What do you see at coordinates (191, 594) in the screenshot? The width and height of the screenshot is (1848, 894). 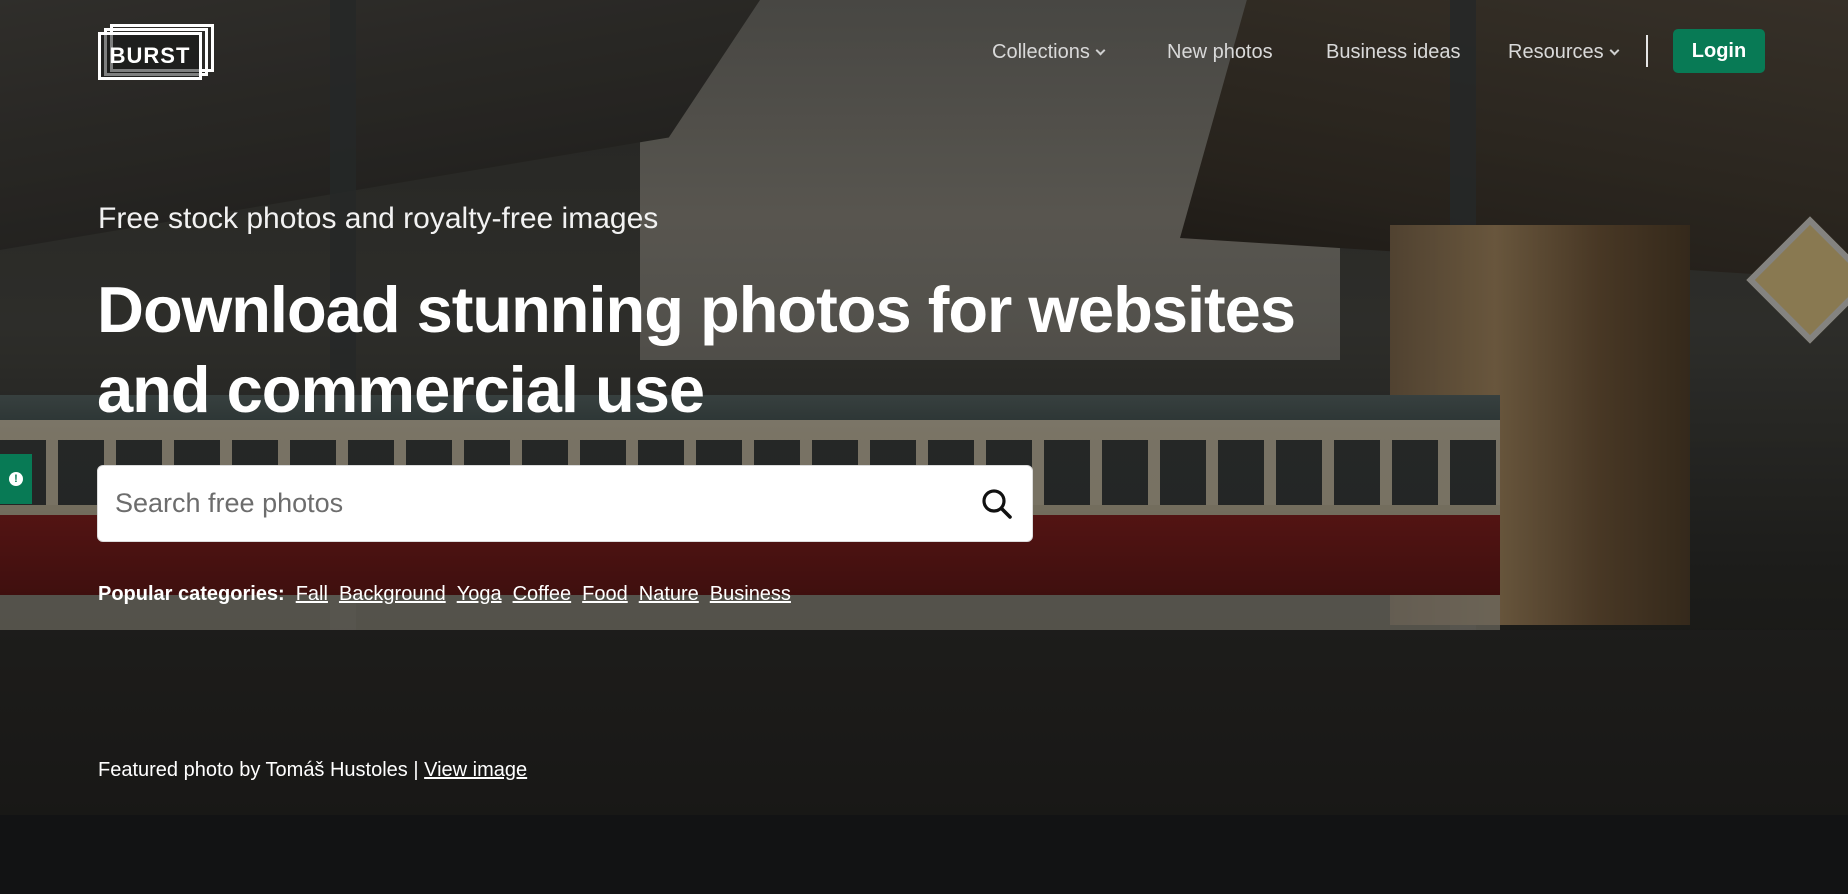 I see `popular-categories-label: Popular categories:` at bounding box center [191, 594].